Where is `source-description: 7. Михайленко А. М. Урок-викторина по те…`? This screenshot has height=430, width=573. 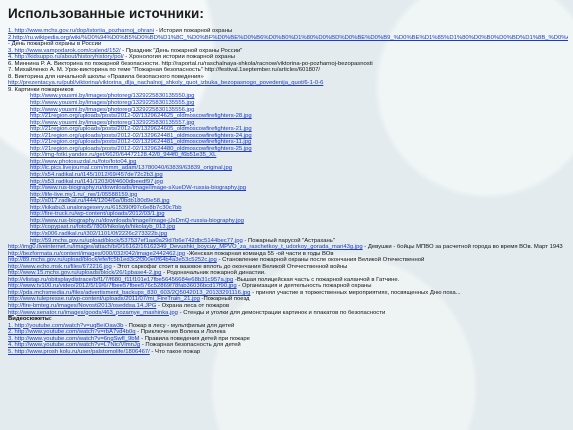
source-description: 7. Михайленко А. М. Урок-викторина по те… is located at coordinates (164, 70).